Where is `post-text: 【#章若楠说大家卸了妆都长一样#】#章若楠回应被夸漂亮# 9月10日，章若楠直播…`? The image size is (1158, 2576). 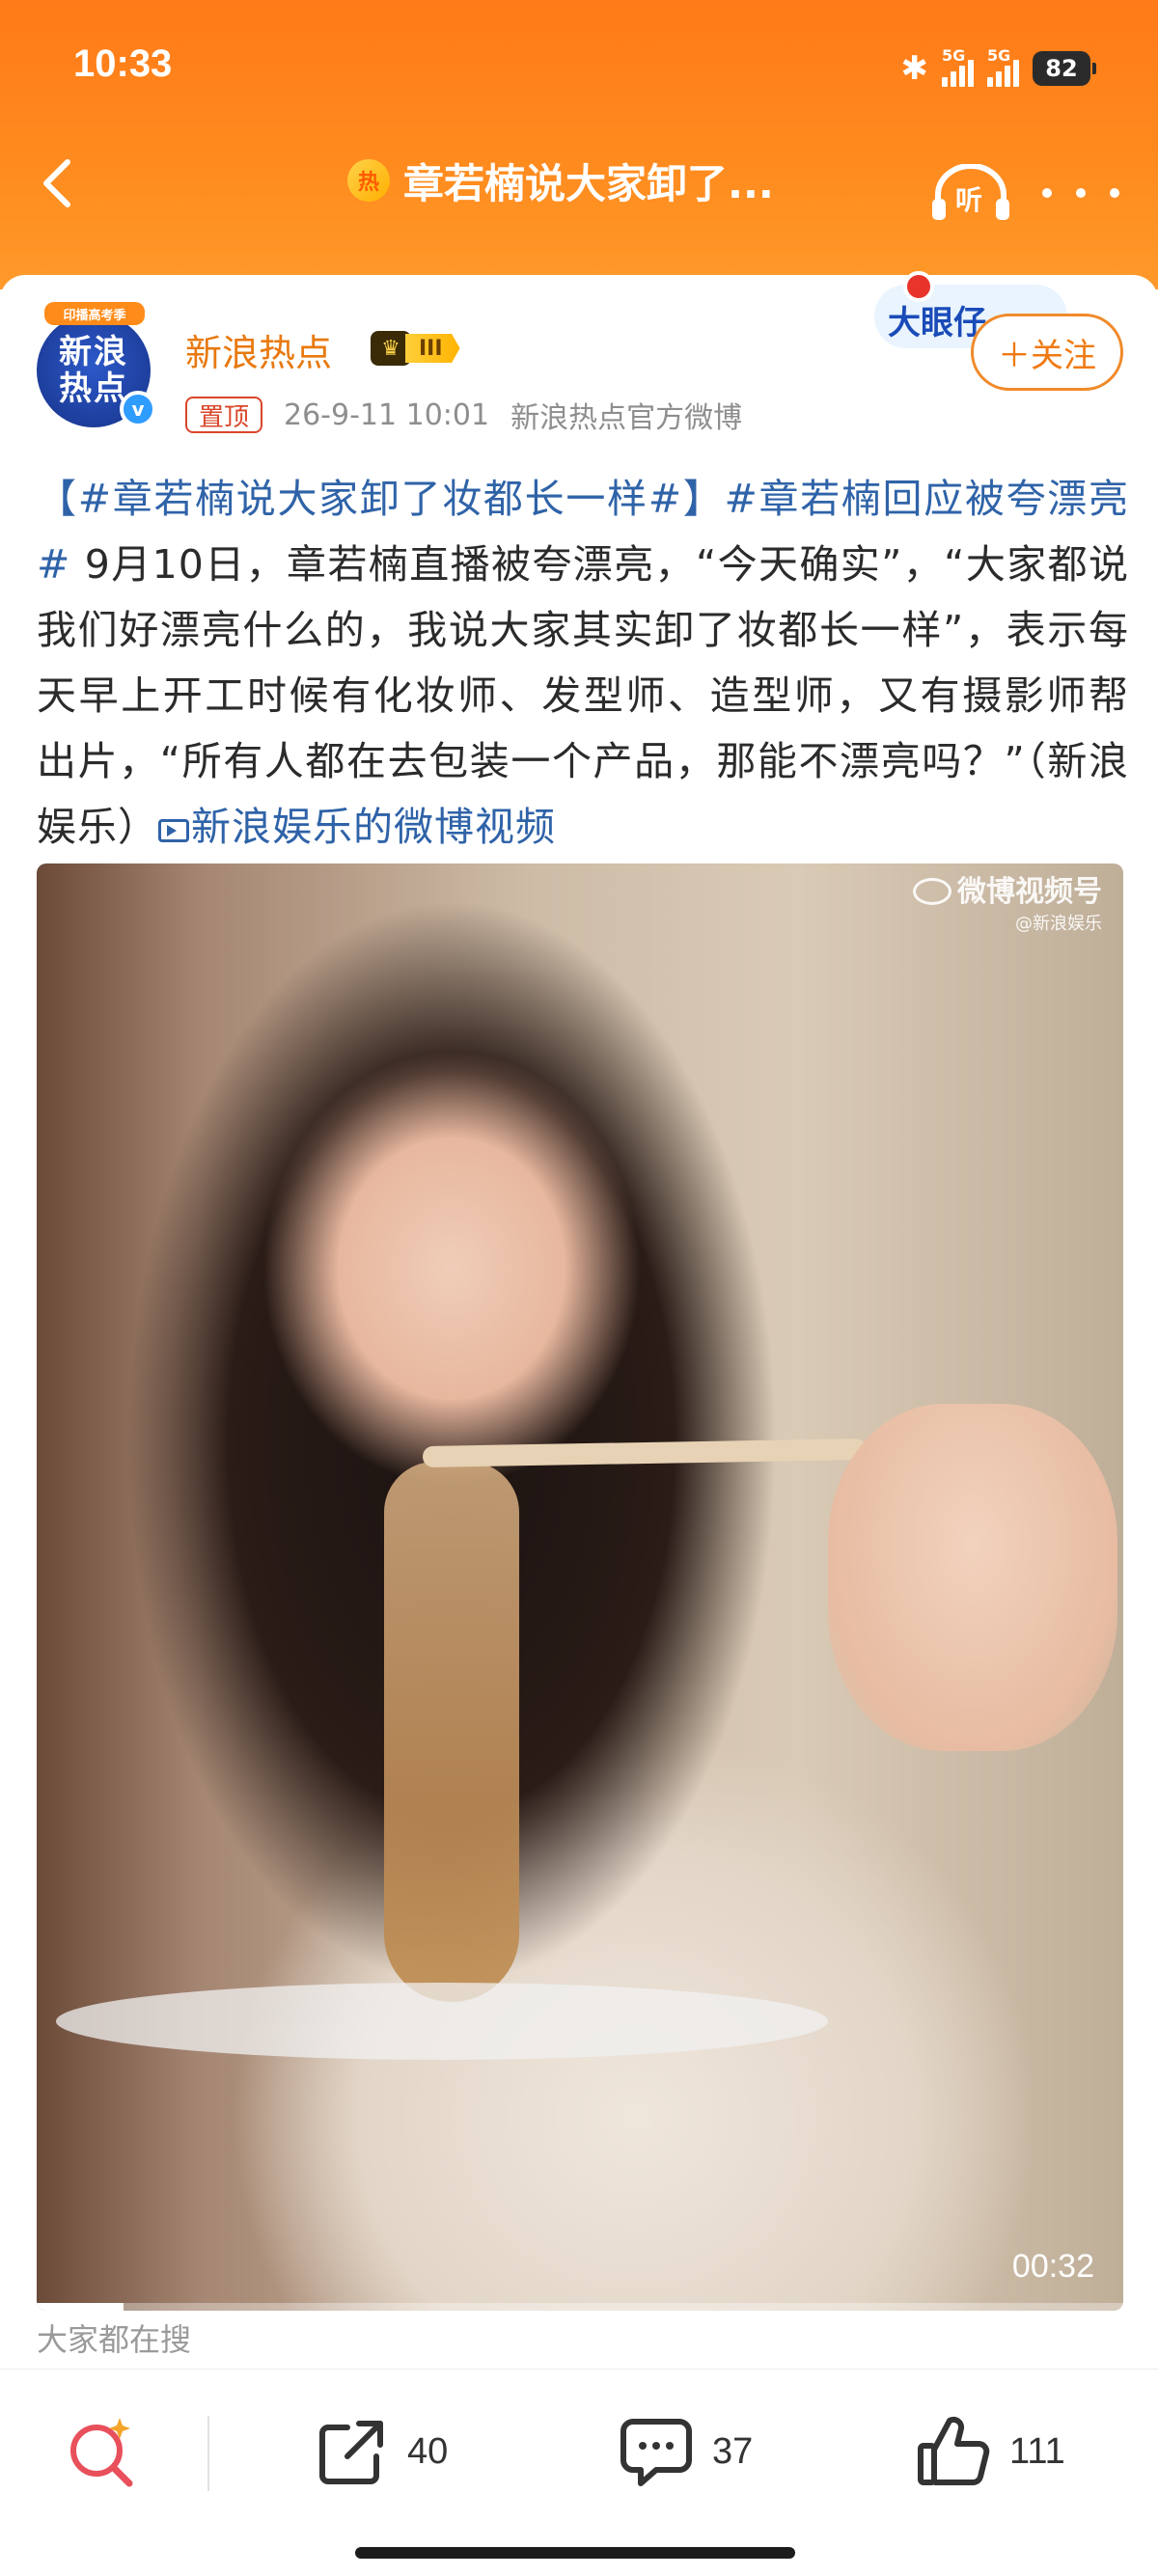 post-text: 【#章若楠说大家卸了妆都长一样#】#章若楠回应被夸漂亮# 9月10日，章若楠直播… is located at coordinates (583, 663).